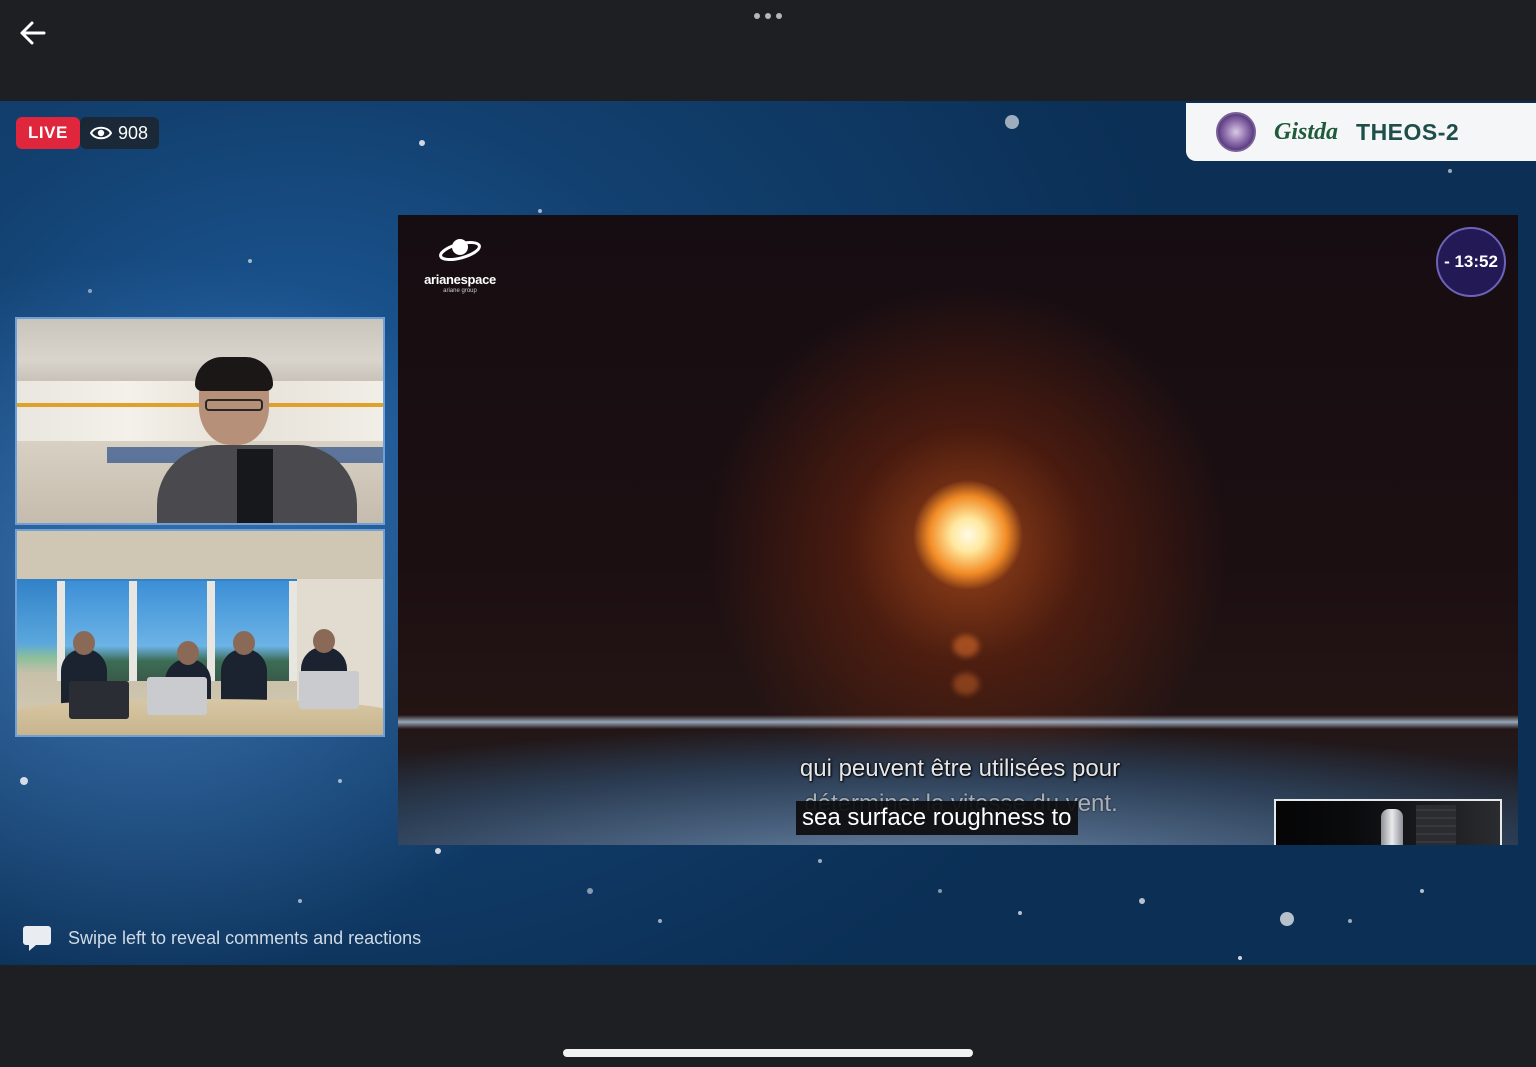 Image resolution: width=1536 pixels, height=1067 pixels. I want to click on viewer-count: 908, so click(133, 132).